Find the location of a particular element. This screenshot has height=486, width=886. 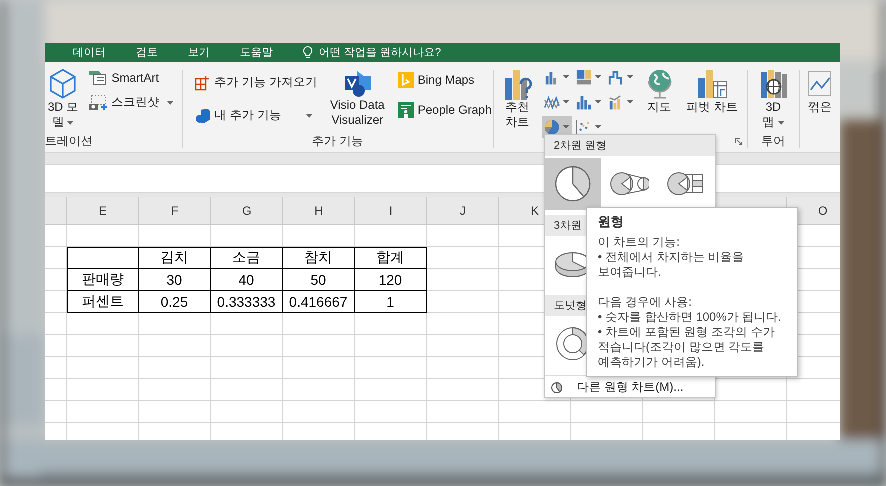

add-in-grid-icon is located at coordinates (202, 82).